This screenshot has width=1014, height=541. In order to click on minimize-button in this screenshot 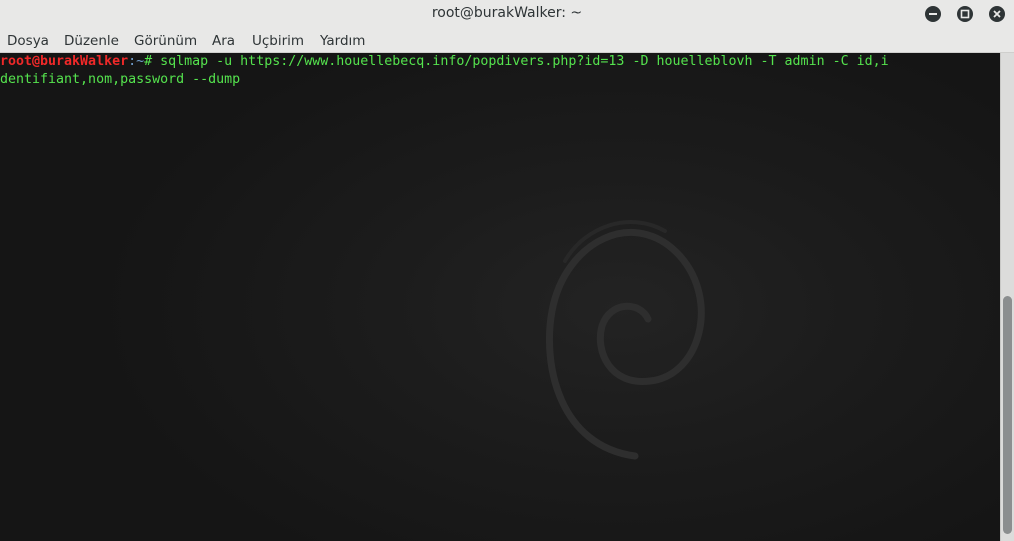, I will do `click(933, 14)`.